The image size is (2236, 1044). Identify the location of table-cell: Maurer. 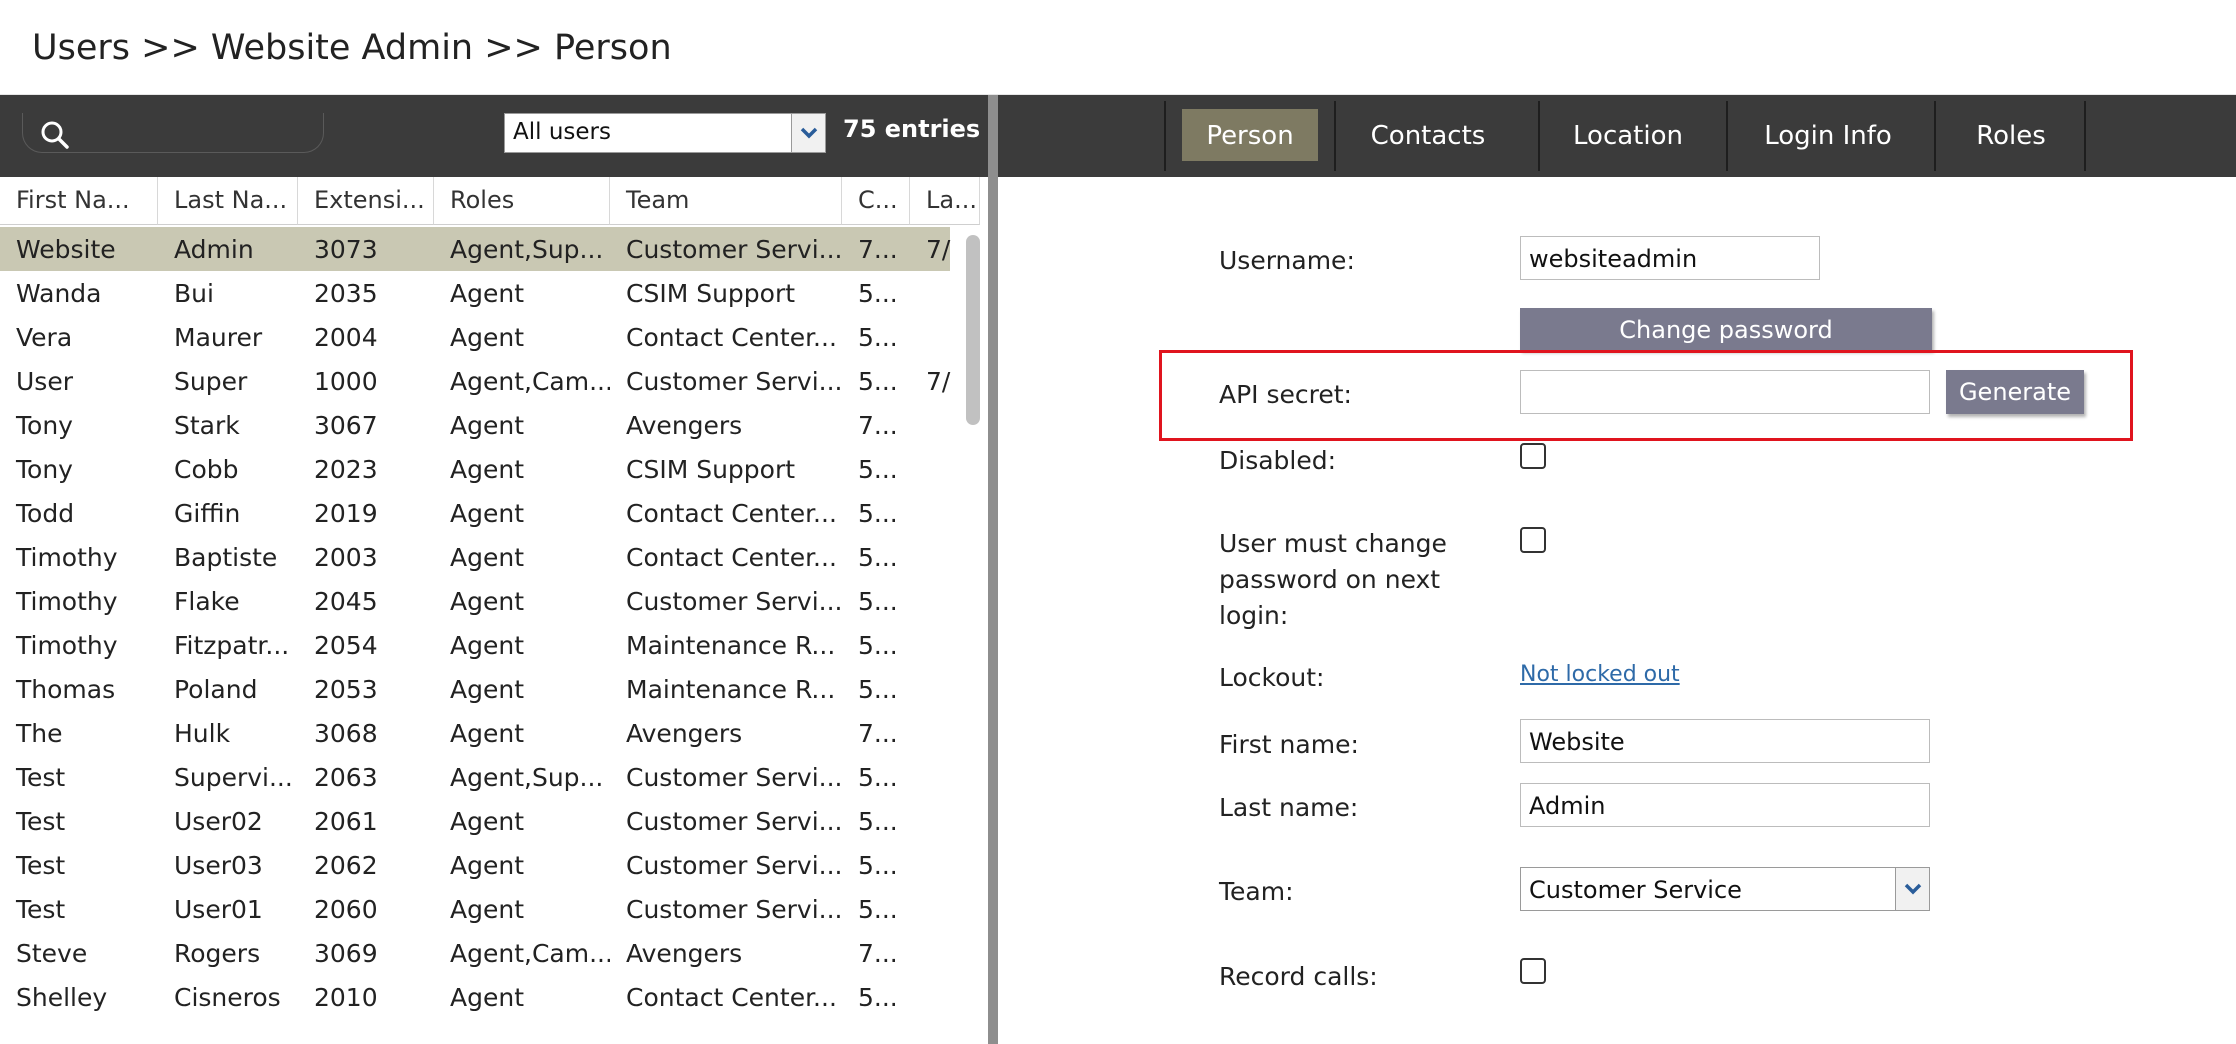
(218, 337).